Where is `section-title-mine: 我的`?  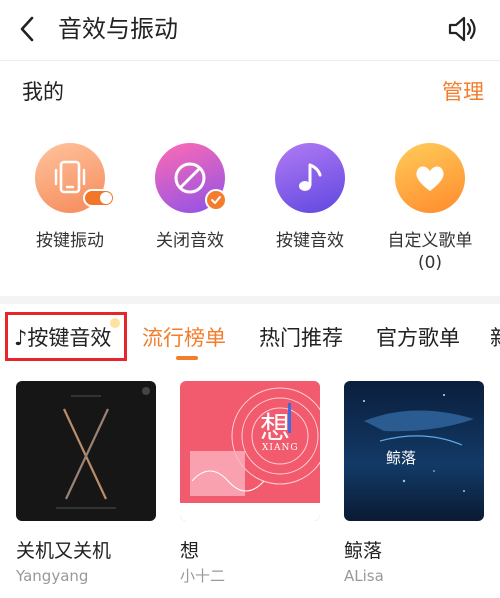 section-title-mine: 我的 is located at coordinates (43, 92).